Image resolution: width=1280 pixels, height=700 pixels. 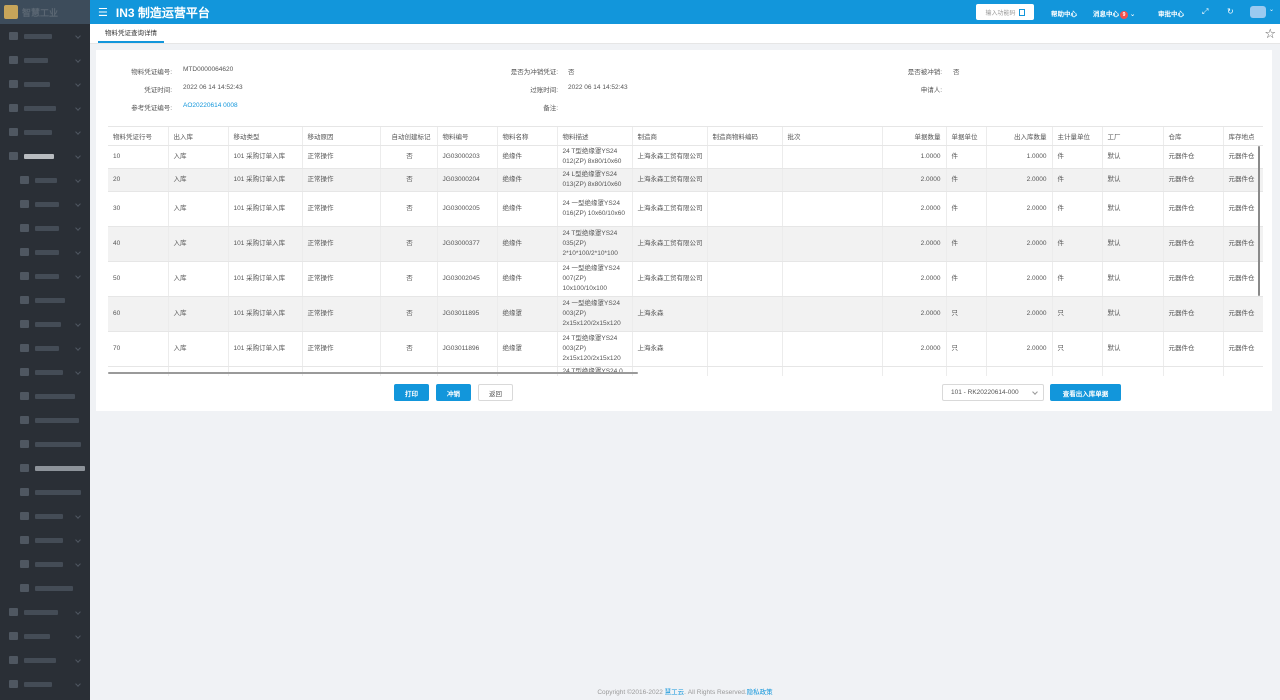 What do you see at coordinates (1114, 13) in the screenshot?
I see `message-center-link: 消息中心 9 ⌄` at bounding box center [1114, 13].